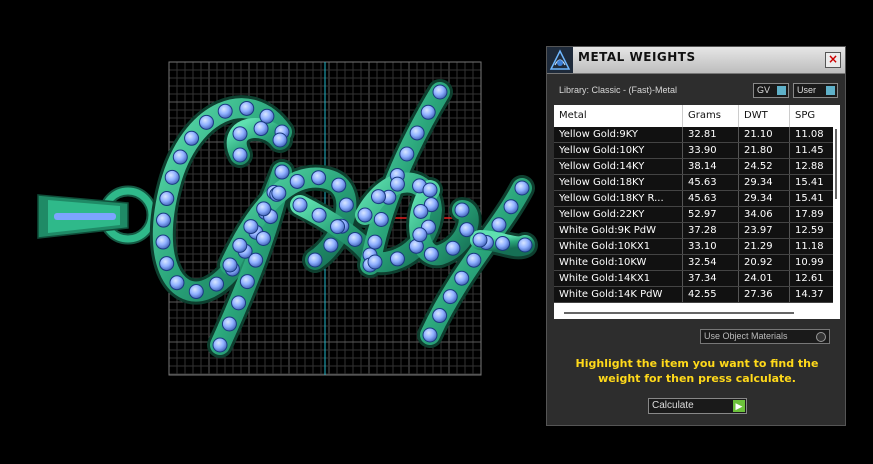  What do you see at coordinates (764, 90) in the screenshot?
I see `gv-toggle-label: GV` at bounding box center [764, 90].